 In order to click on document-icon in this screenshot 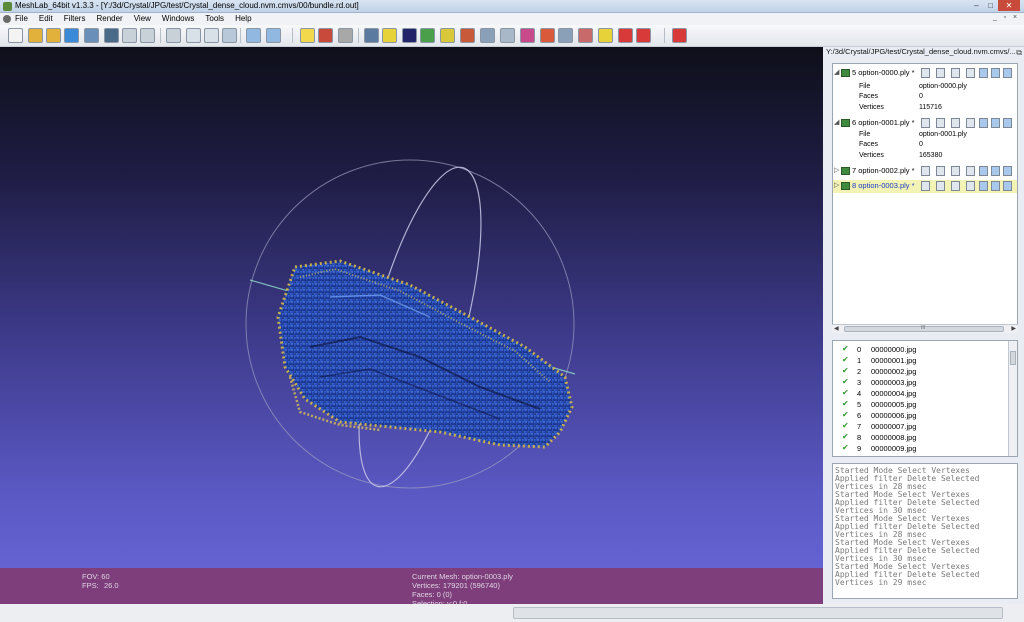, I will do `click(7, 19)`.